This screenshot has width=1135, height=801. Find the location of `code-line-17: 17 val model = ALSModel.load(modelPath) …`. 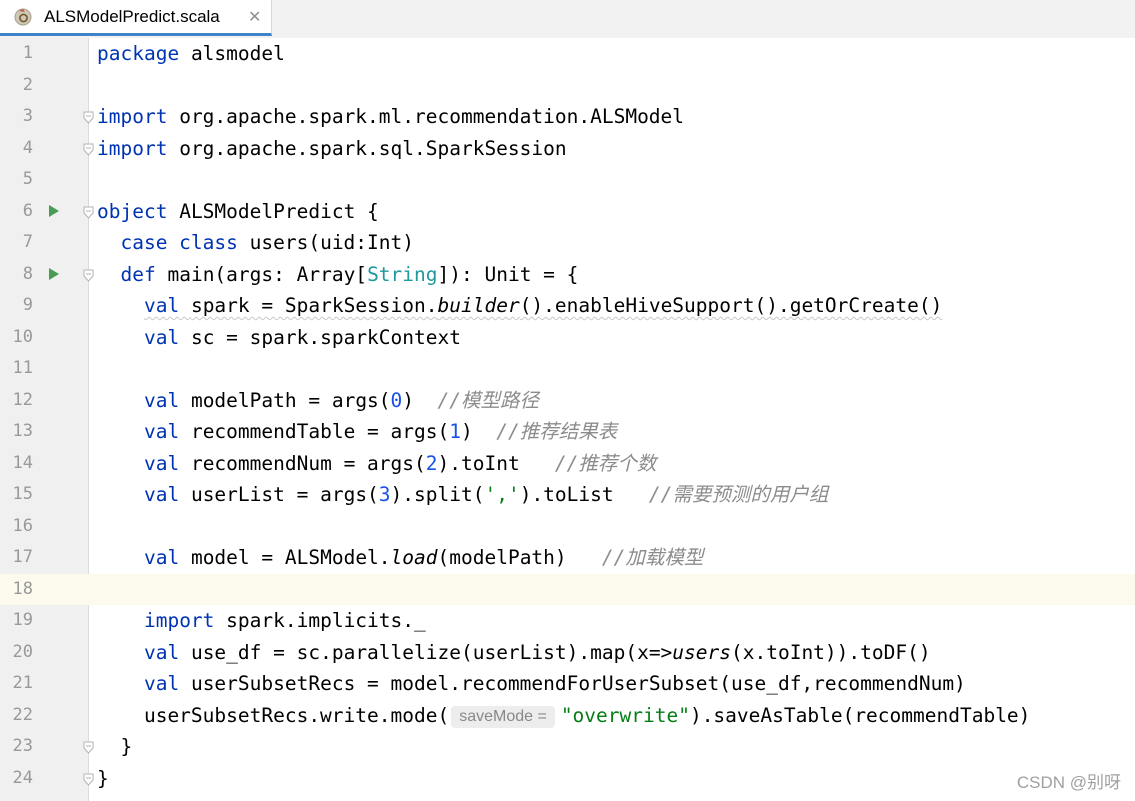

code-line-17: 17 val model = ALSModel.load(modelPath) … is located at coordinates (567, 557).